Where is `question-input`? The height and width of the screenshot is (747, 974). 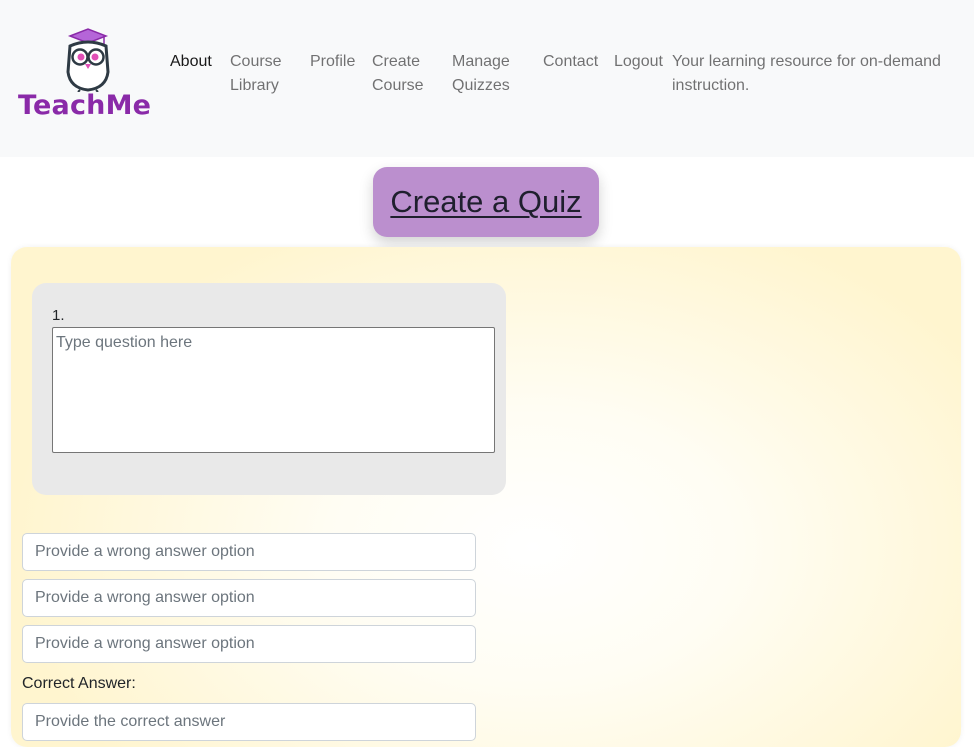 question-input is located at coordinates (273, 390).